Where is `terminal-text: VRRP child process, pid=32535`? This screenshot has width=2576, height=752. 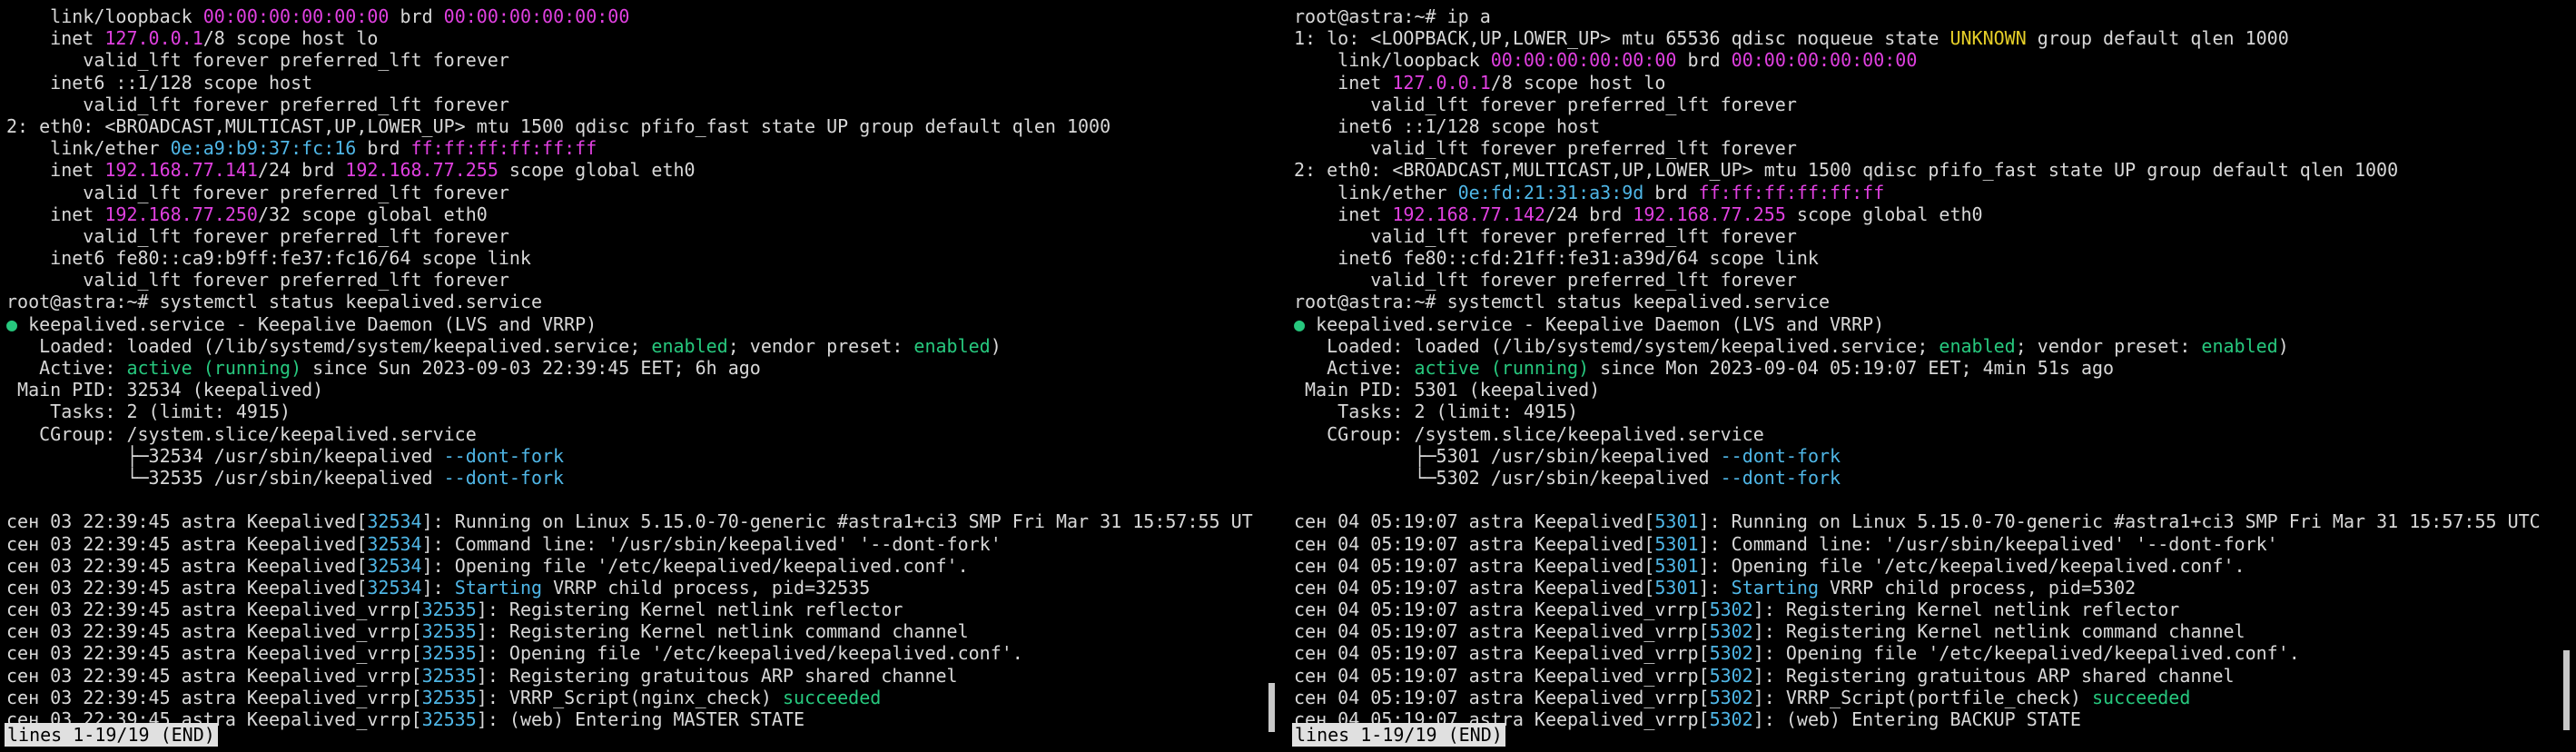
terminal-text: VRRP child process, pid=32535 is located at coordinates (706, 587).